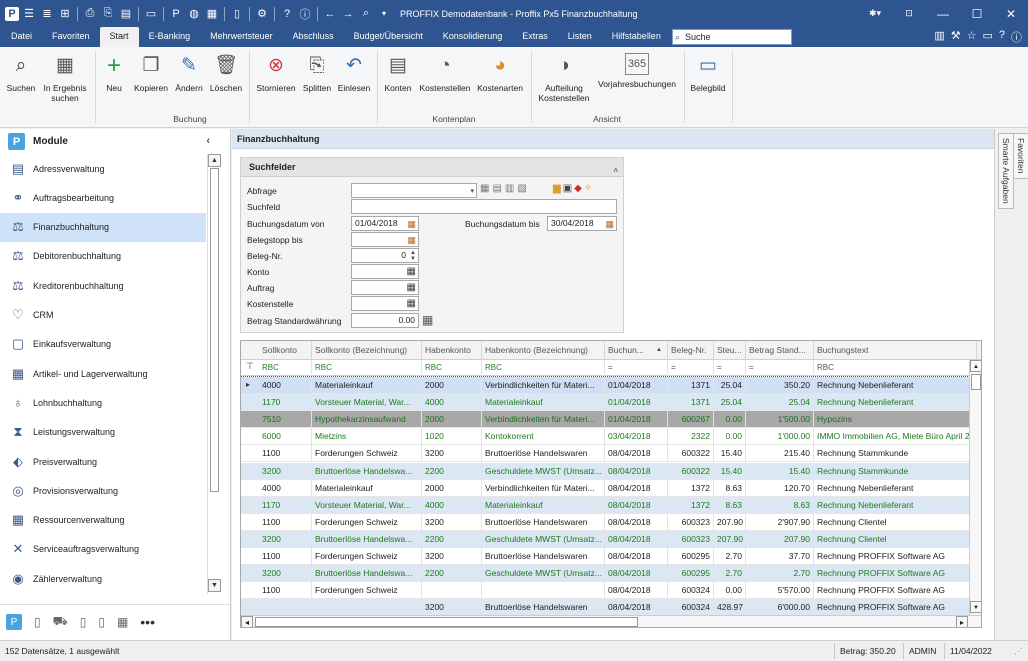  What do you see at coordinates (385, 303) in the screenshot?
I see `kostenstelle-input: ▦` at bounding box center [385, 303].